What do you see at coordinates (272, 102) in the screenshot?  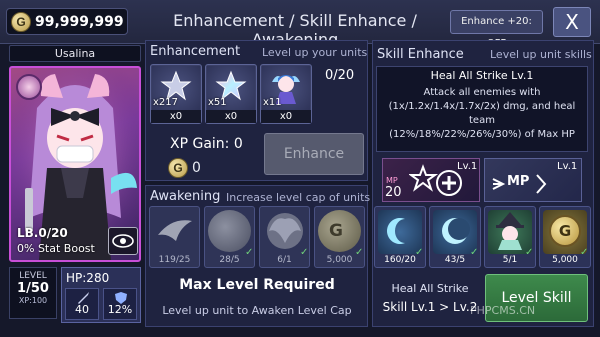 I see `owned-count: x11` at bounding box center [272, 102].